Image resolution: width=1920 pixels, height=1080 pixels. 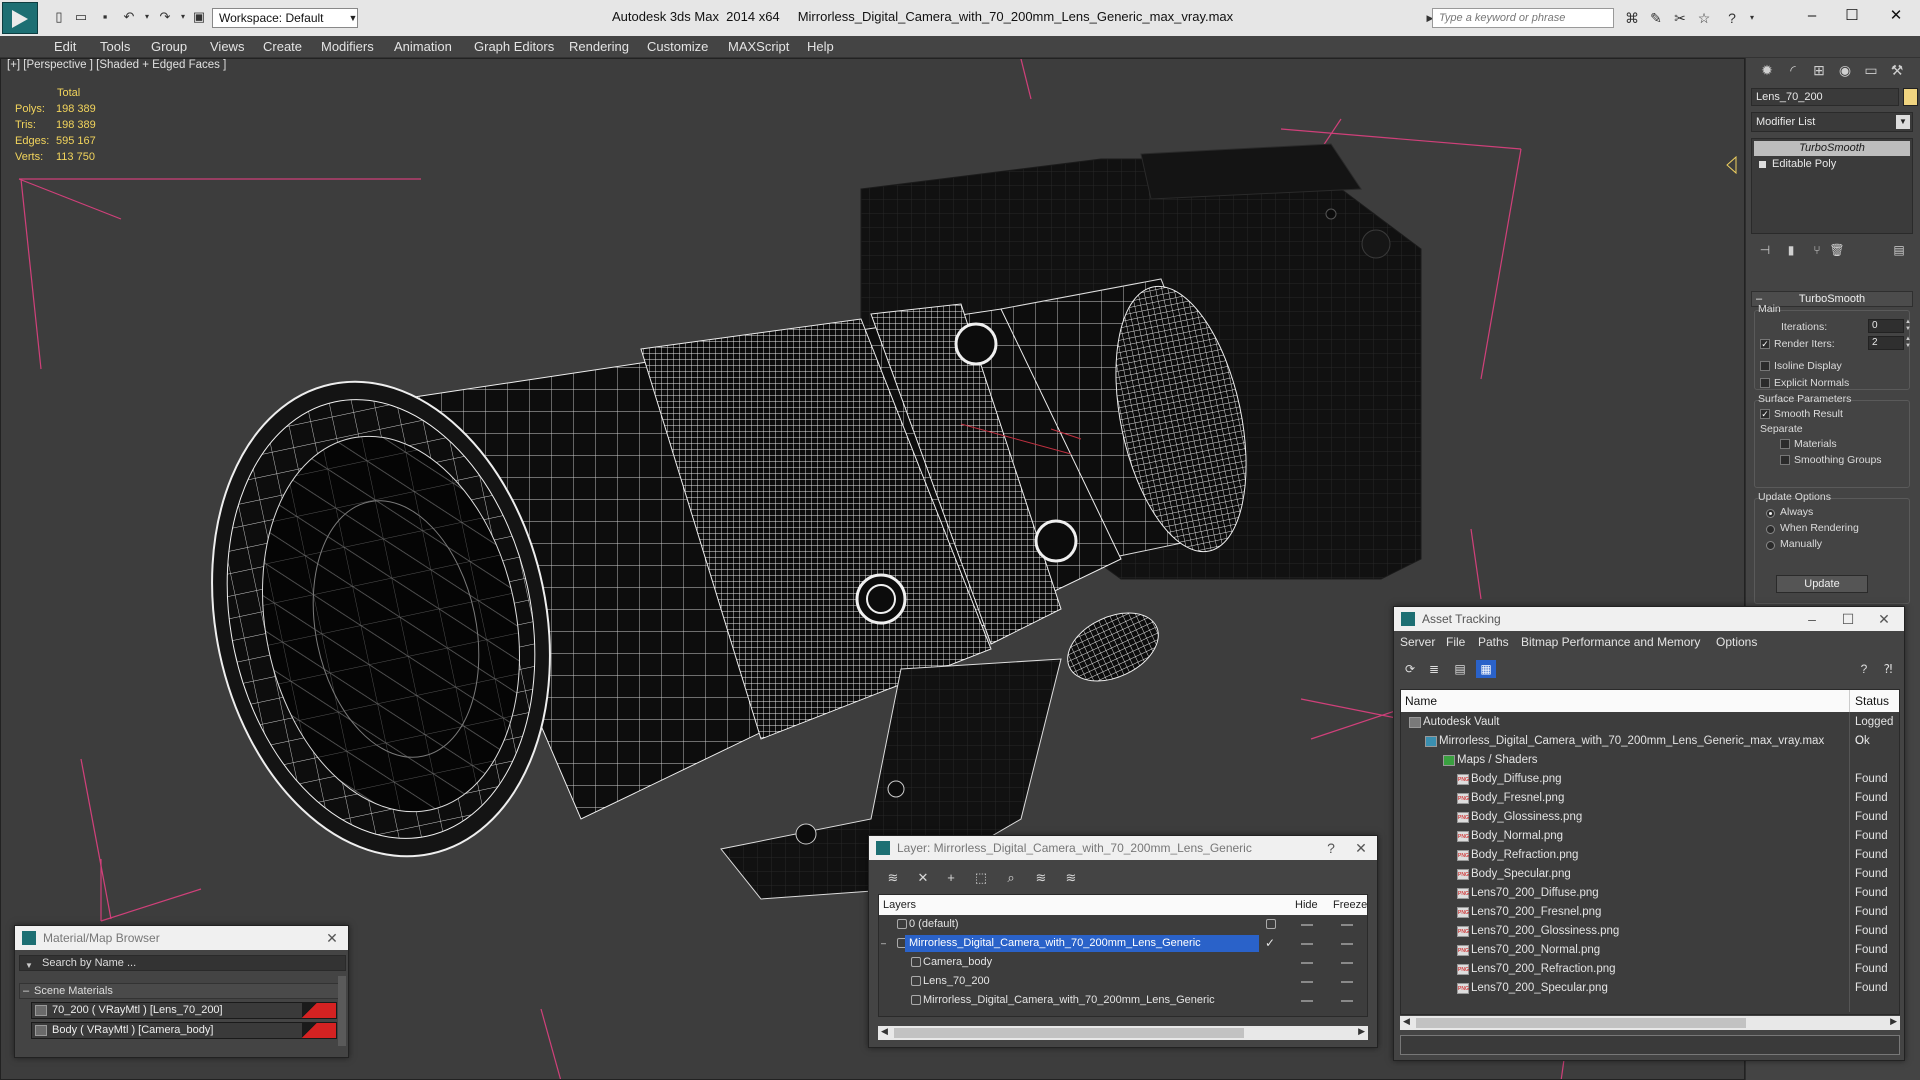 What do you see at coordinates (1650, 1045) in the screenshot?
I see `asset-path-field` at bounding box center [1650, 1045].